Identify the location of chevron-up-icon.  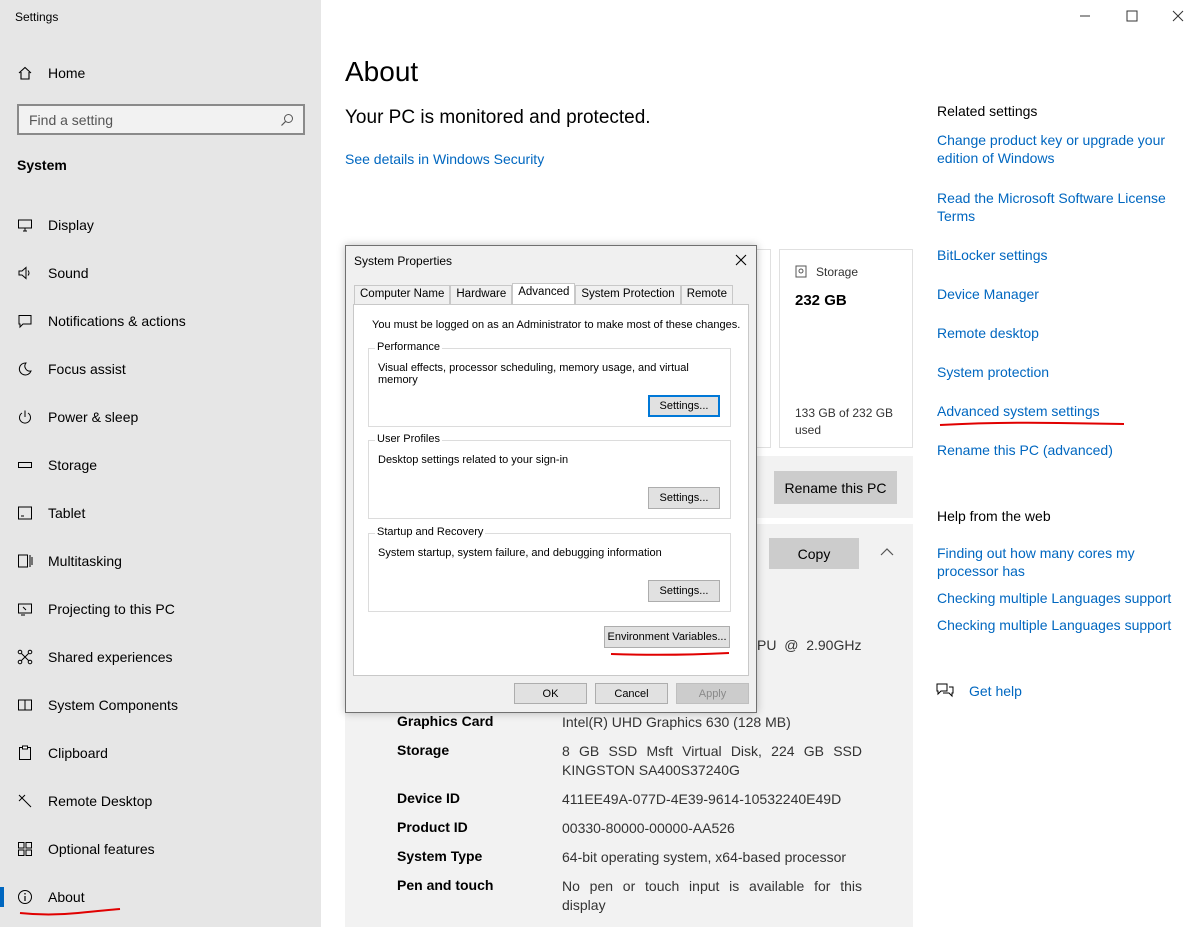
(887, 554).